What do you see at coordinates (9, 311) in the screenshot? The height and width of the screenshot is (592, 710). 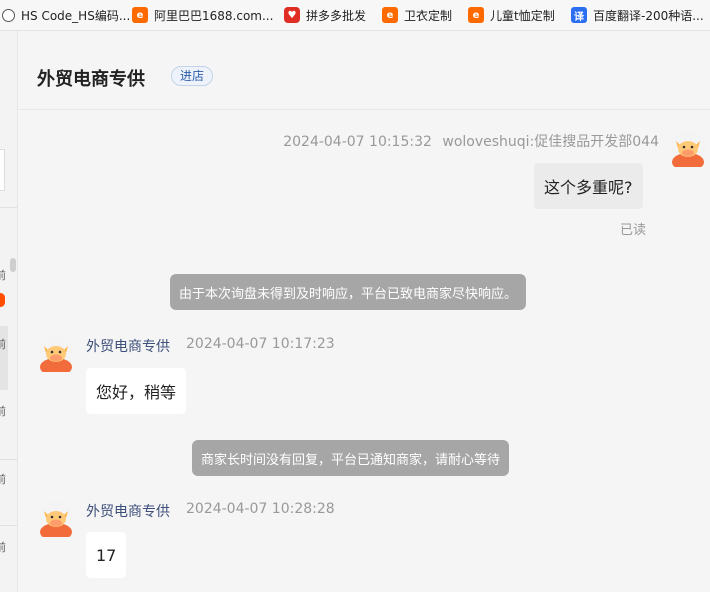 I see `conversation-list-edge: 前 前 前 前 前` at bounding box center [9, 311].